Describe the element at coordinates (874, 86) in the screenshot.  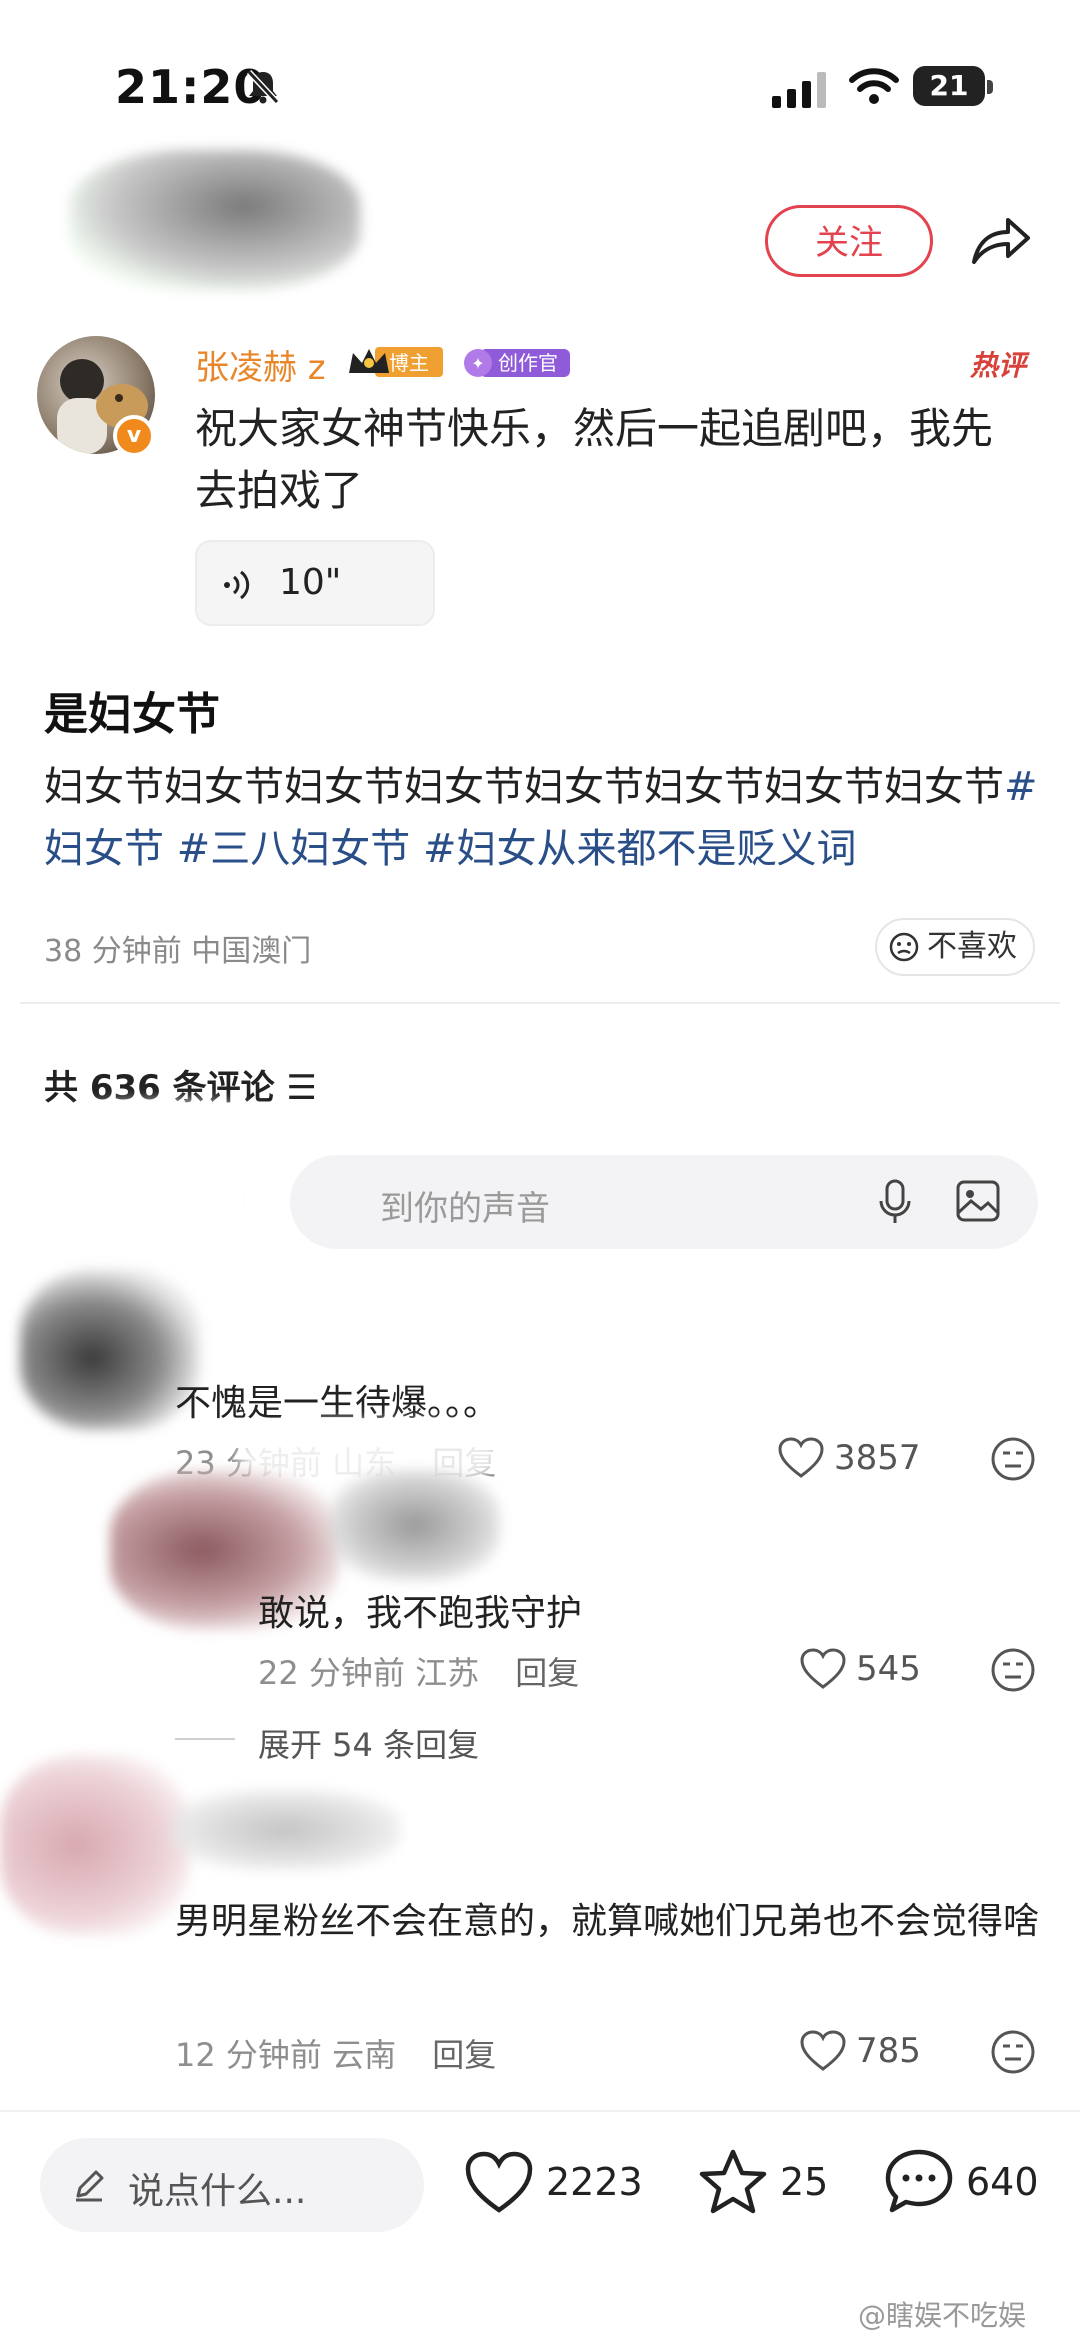
I see `wifi-icon` at that location.